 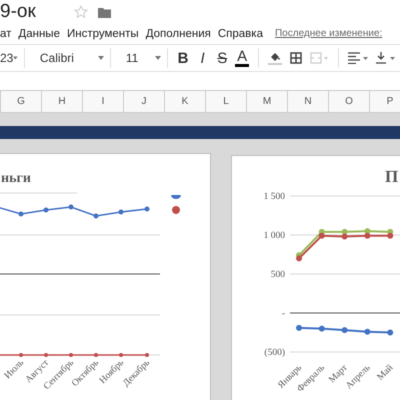 What do you see at coordinates (103, 101) in the screenshot?
I see `column-header: I` at bounding box center [103, 101].